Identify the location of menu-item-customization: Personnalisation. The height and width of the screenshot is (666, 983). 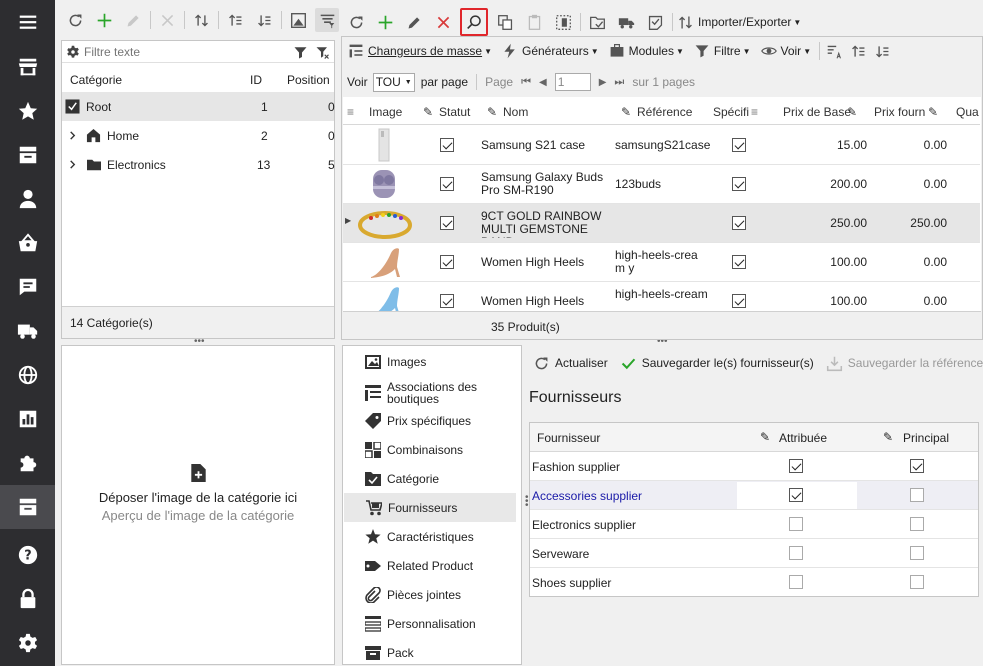
(432, 623).